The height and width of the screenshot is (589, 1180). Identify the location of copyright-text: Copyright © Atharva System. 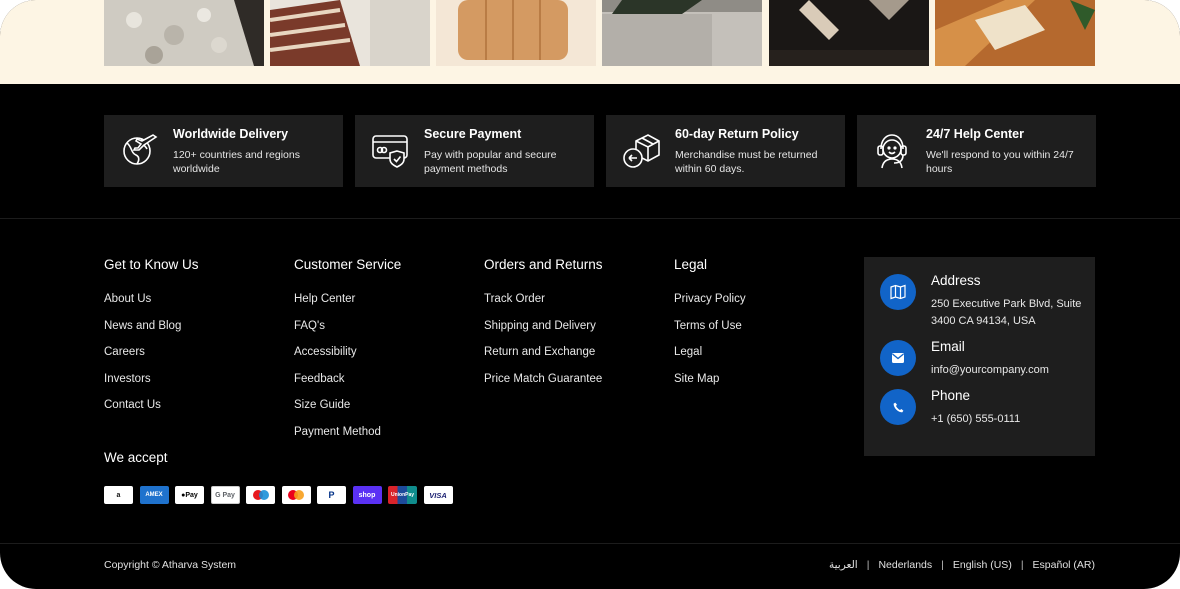
(170, 565).